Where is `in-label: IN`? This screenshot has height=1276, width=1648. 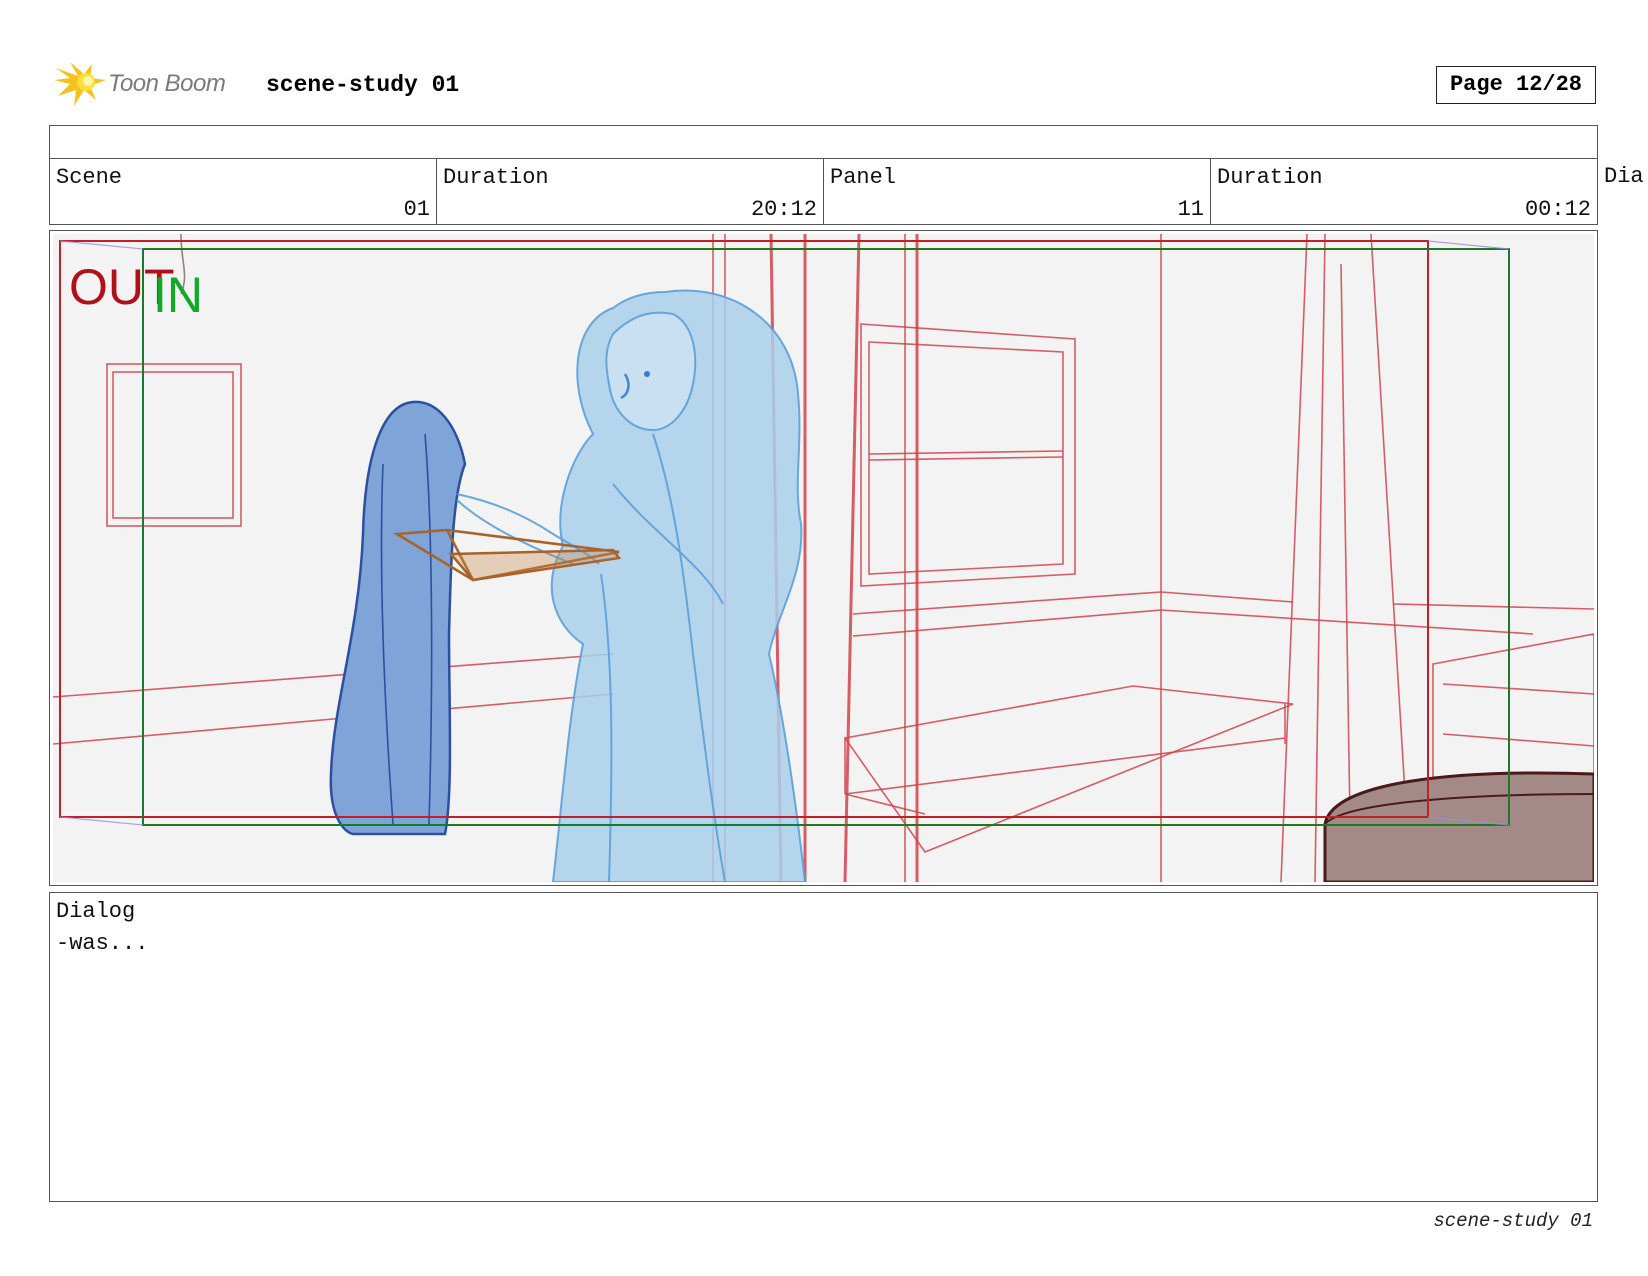
in-label: IN is located at coordinates (178, 295).